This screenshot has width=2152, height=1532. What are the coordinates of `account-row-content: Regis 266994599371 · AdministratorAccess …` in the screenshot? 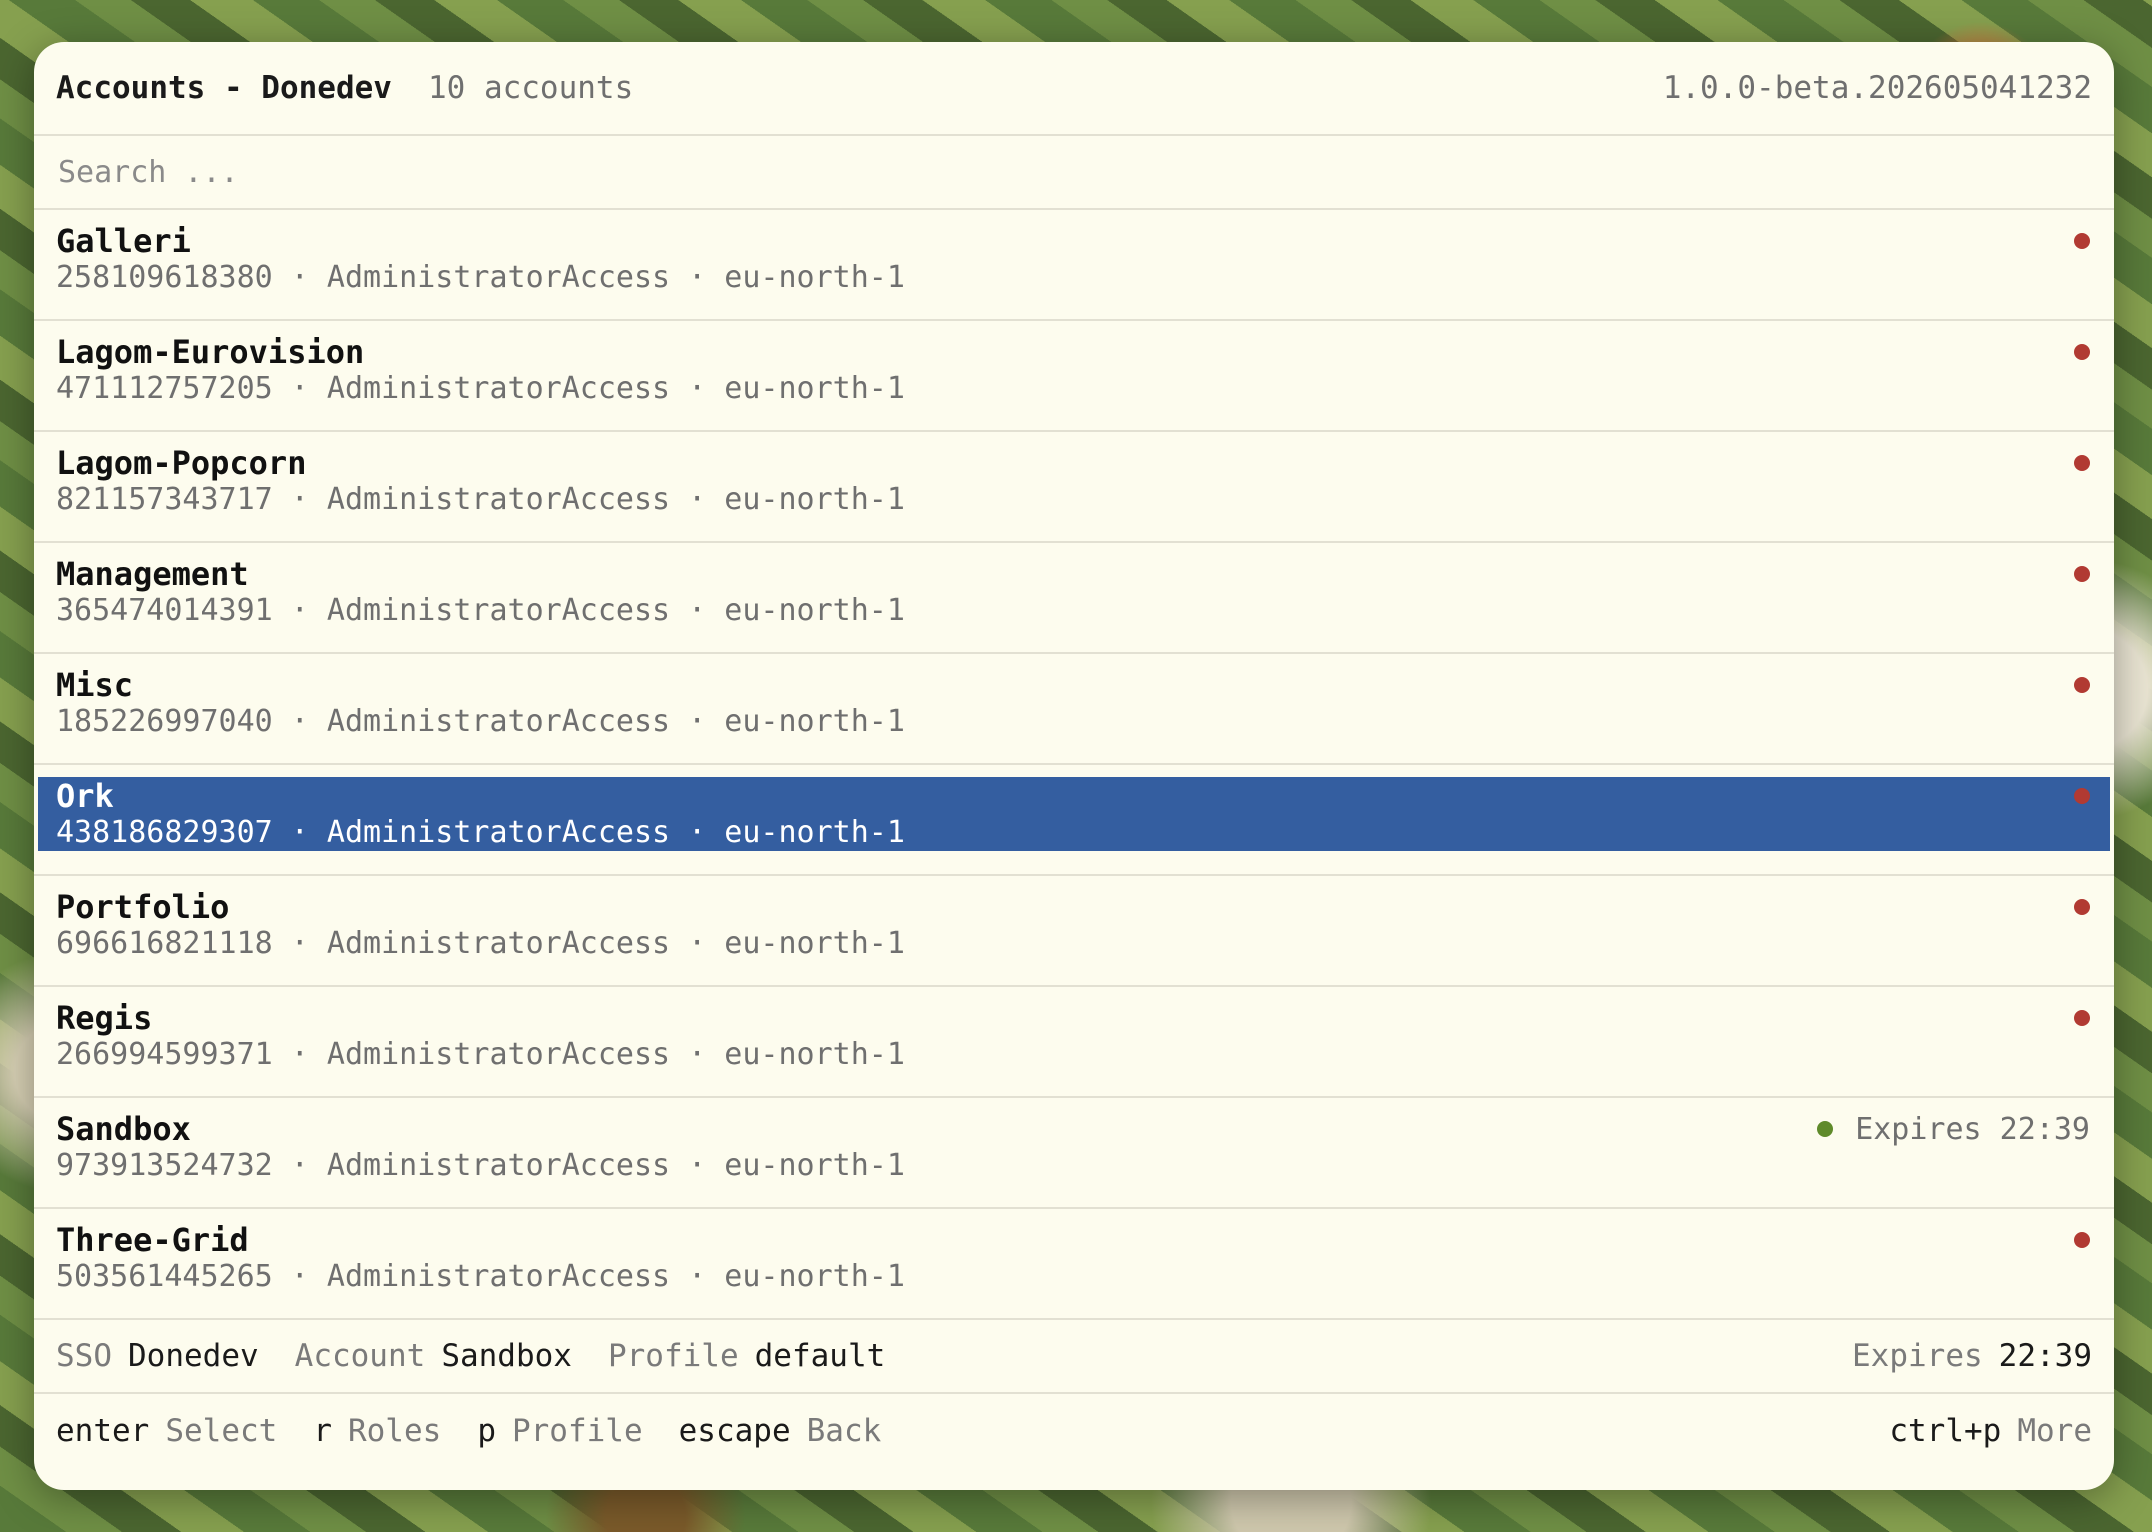 It's located at (1074, 1036).